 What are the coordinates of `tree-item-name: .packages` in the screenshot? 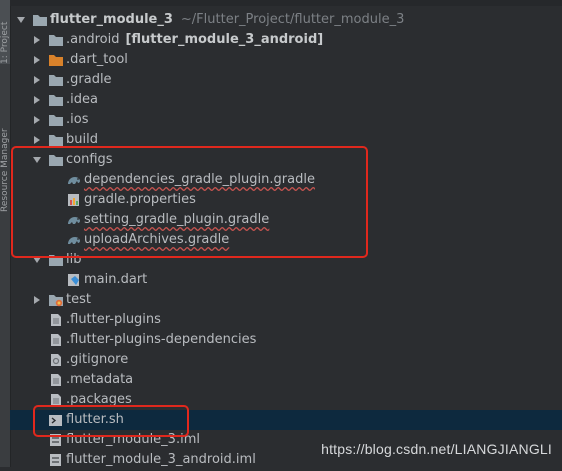 It's located at (99, 399).